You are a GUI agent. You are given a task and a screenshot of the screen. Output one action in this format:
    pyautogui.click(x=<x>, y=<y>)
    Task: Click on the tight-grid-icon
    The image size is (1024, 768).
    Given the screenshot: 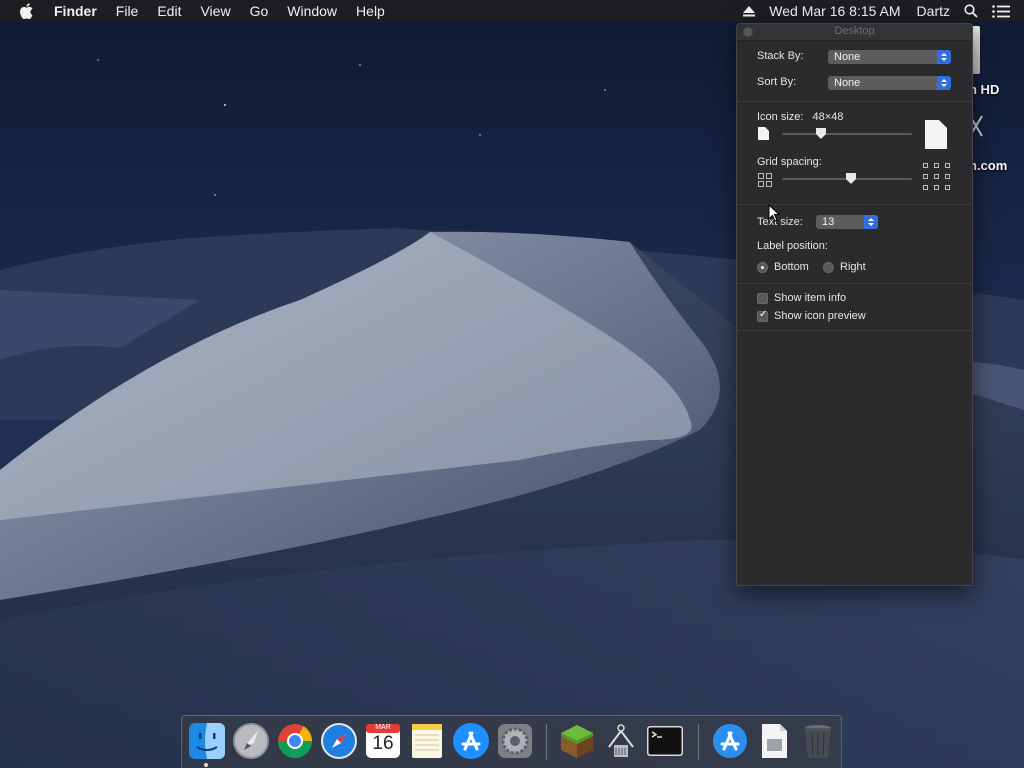 What is the action you would take?
    pyautogui.click(x=765, y=180)
    